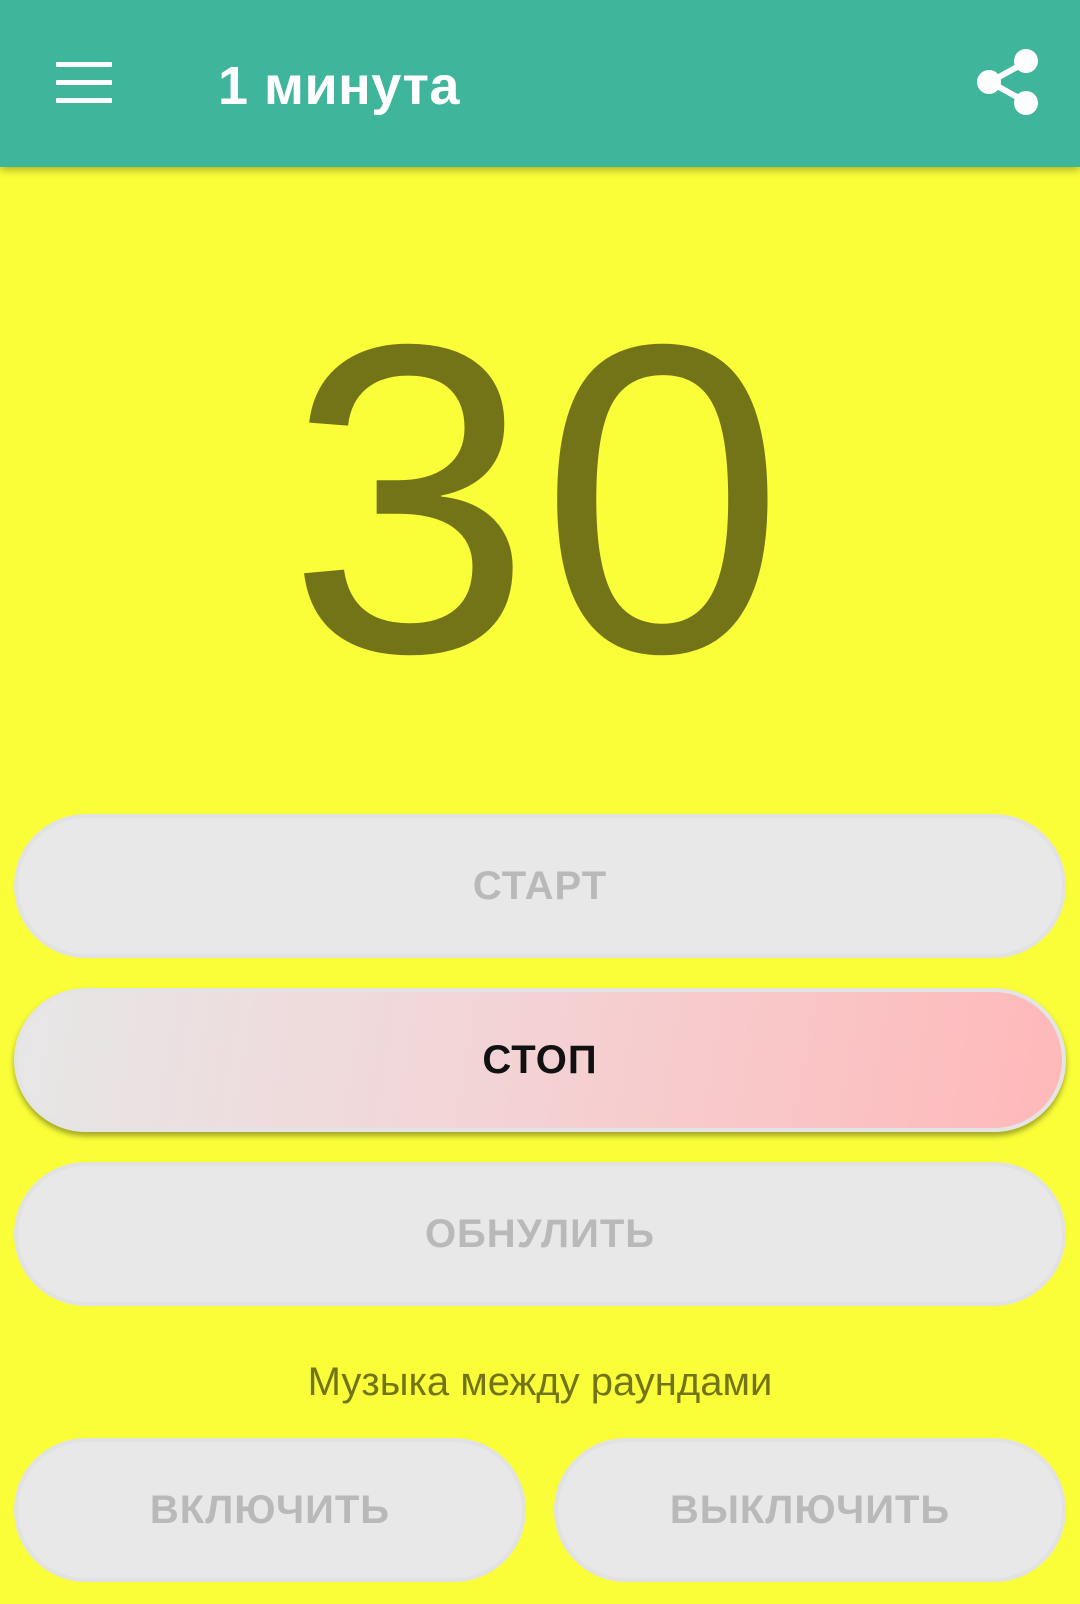 The width and height of the screenshot is (1080, 1604). I want to click on reset-button: ОБНУЛИТЬ, so click(540, 1234).